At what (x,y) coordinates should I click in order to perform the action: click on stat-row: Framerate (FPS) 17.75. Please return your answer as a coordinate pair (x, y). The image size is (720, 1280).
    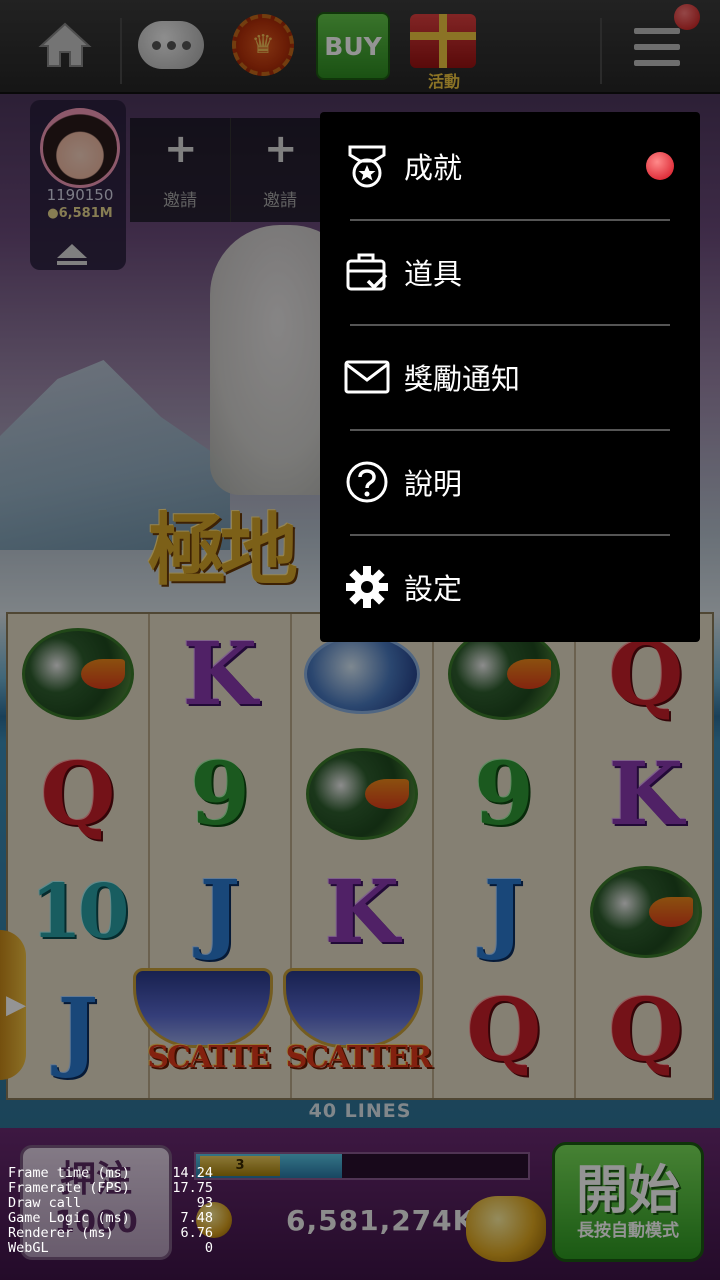
    Looking at the image, I should click on (110, 1188).